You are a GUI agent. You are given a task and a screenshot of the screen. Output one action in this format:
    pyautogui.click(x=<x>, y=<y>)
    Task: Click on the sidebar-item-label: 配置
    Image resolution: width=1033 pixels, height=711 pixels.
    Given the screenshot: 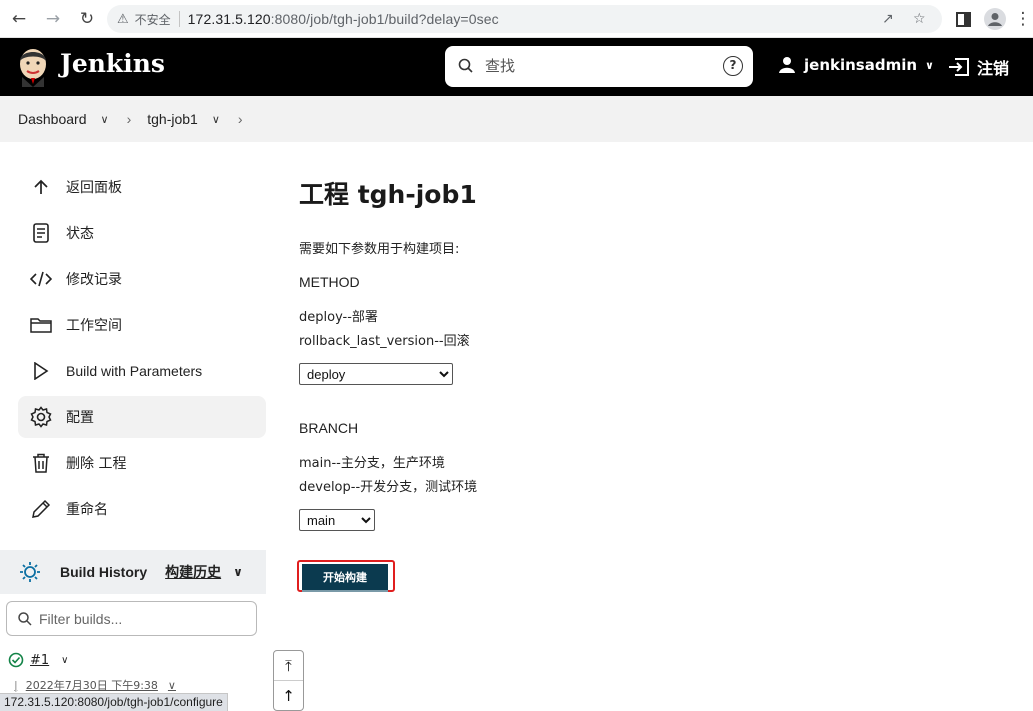 What is the action you would take?
    pyautogui.click(x=80, y=418)
    